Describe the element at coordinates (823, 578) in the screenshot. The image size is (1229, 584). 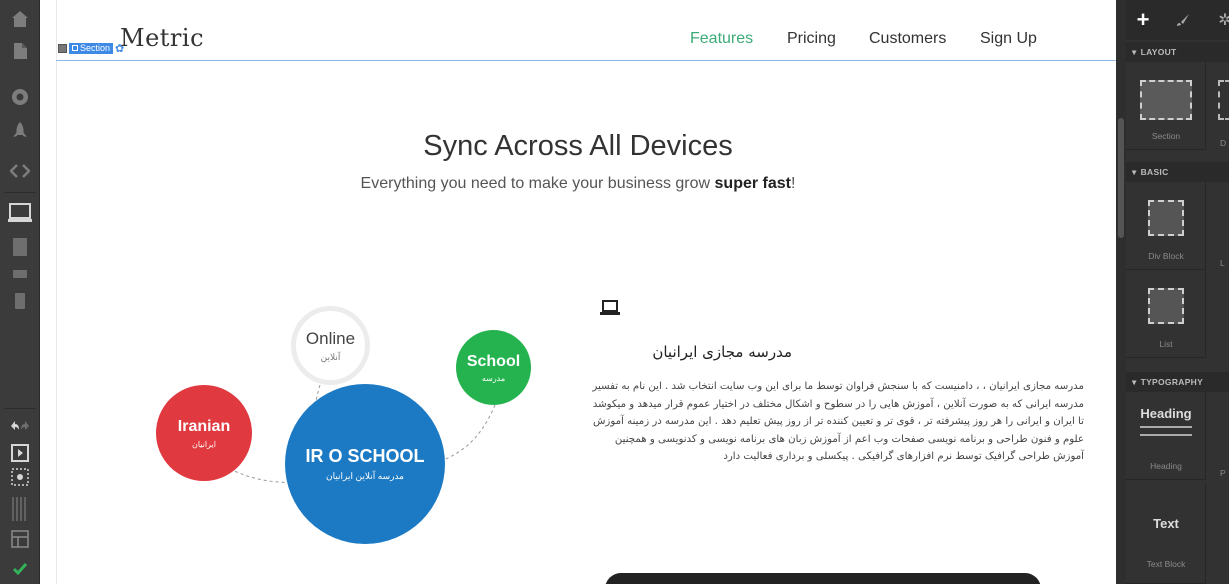
I see `device-mockup-top` at that location.